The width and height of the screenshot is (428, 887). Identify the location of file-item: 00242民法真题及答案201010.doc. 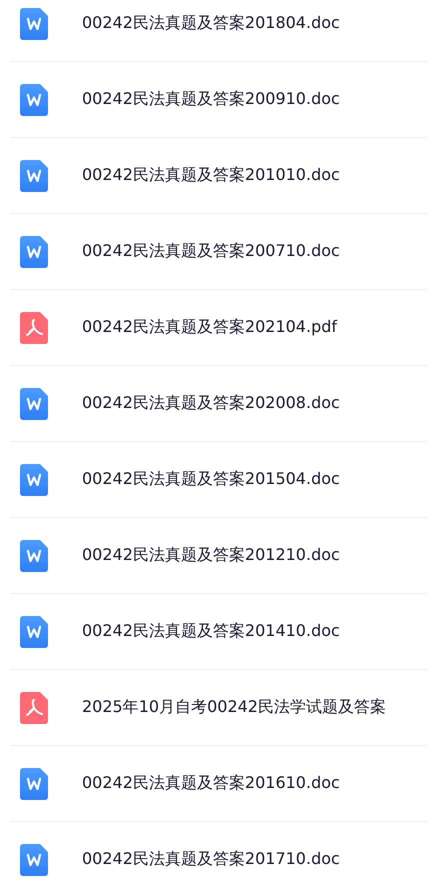
(219, 176).